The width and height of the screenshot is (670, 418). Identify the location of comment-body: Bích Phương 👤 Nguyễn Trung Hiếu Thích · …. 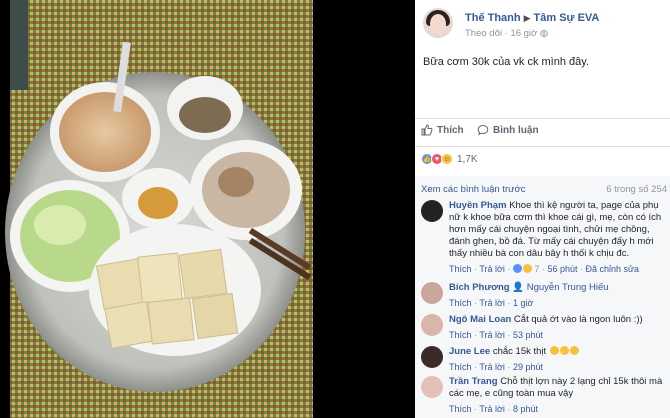
(558, 295).